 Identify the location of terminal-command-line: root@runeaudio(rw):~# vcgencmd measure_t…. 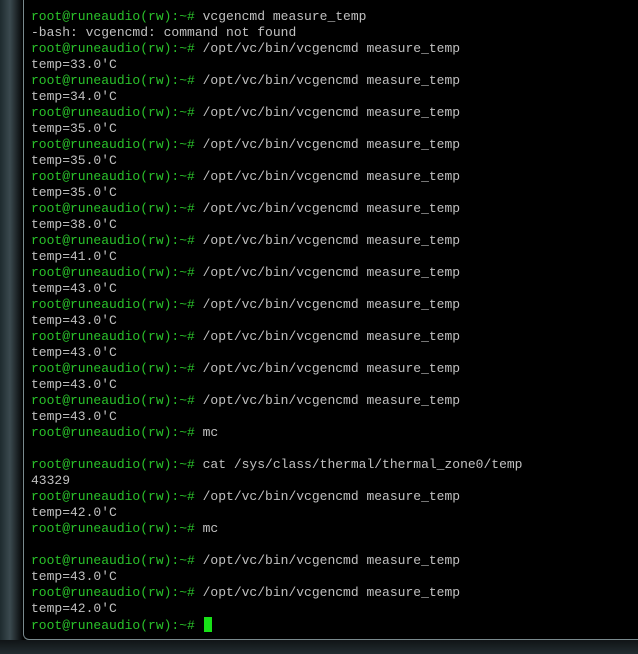
(276, 17).